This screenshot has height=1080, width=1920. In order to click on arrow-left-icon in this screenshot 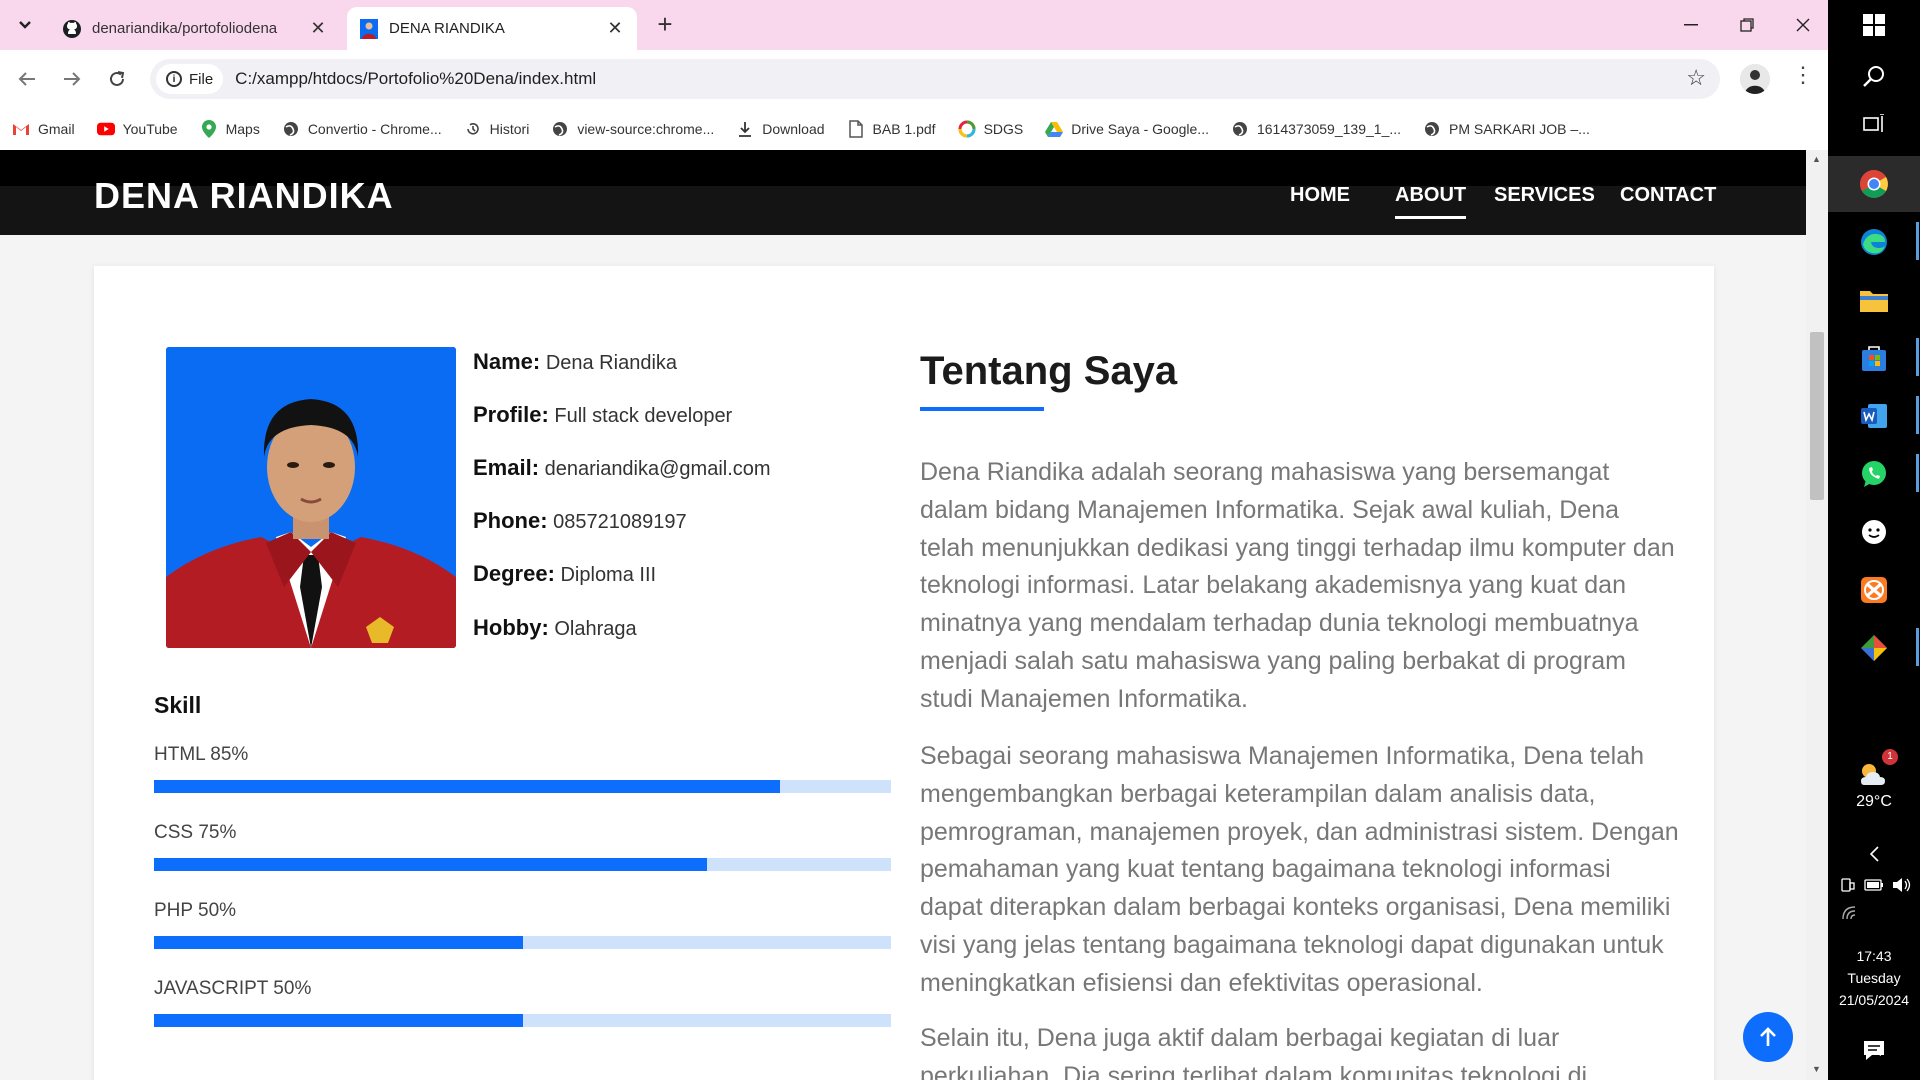, I will do `click(26, 79)`.